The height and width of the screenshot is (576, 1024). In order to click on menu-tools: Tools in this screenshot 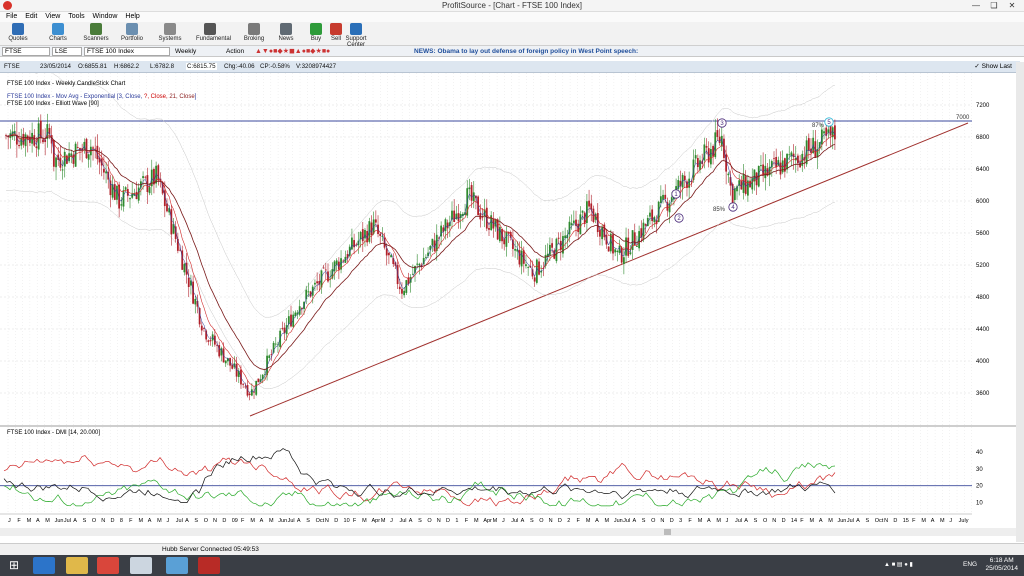, I will do `click(76, 17)`.